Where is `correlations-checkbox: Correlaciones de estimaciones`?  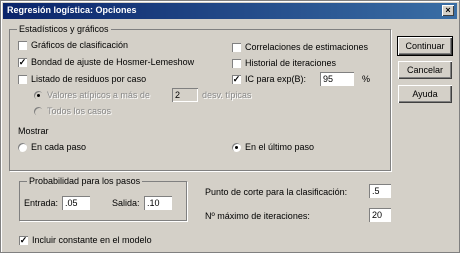
correlations-checkbox: Correlaciones de estimaciones is located at coordinates (300, 47).